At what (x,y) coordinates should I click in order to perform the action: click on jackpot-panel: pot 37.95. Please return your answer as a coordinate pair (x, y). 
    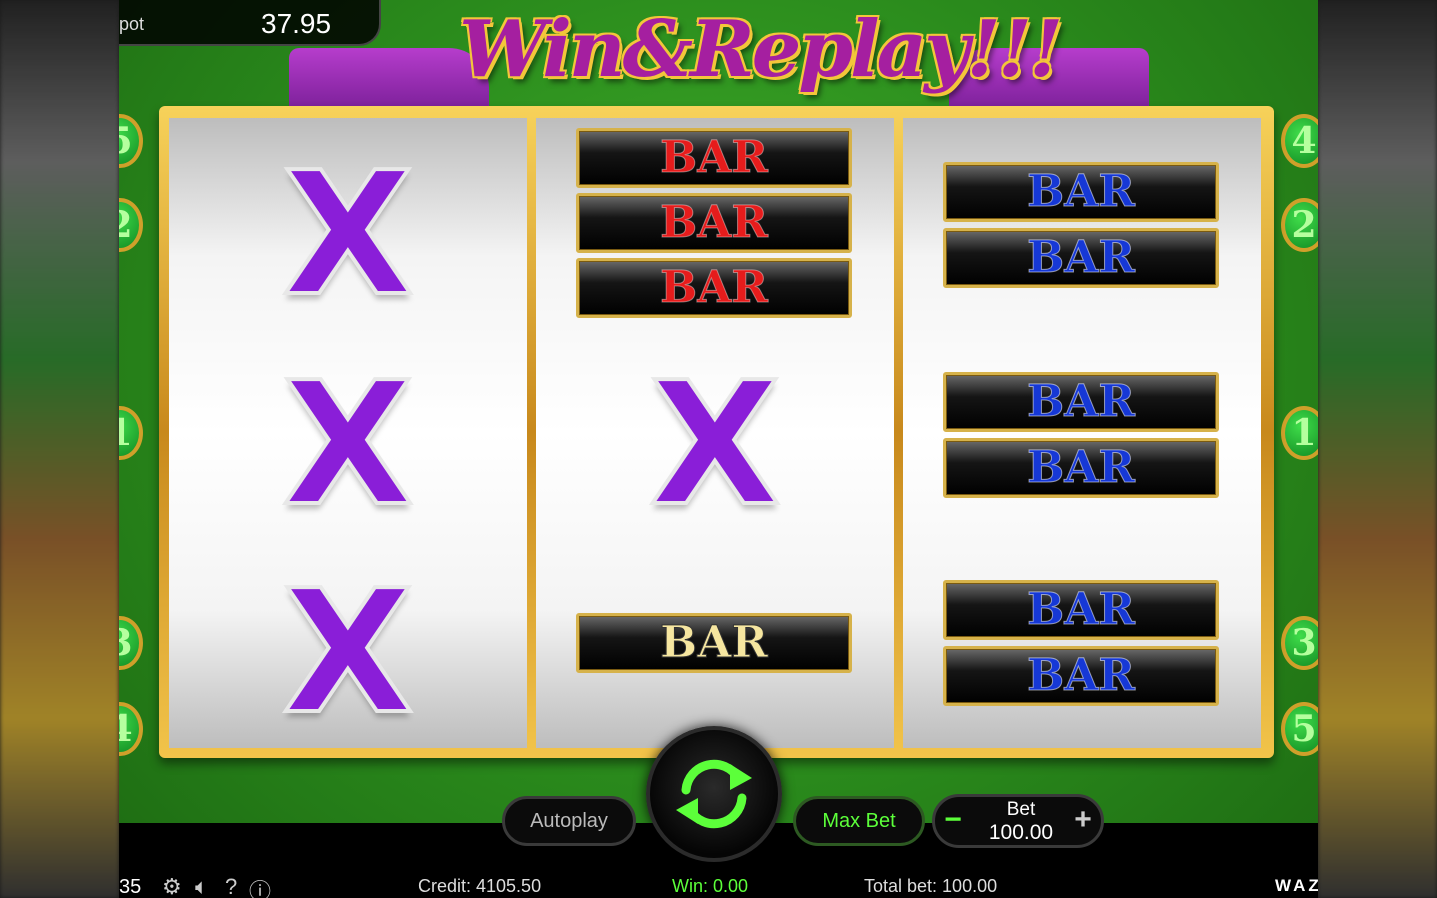
    Looking at the image, I should click on (250, 23).